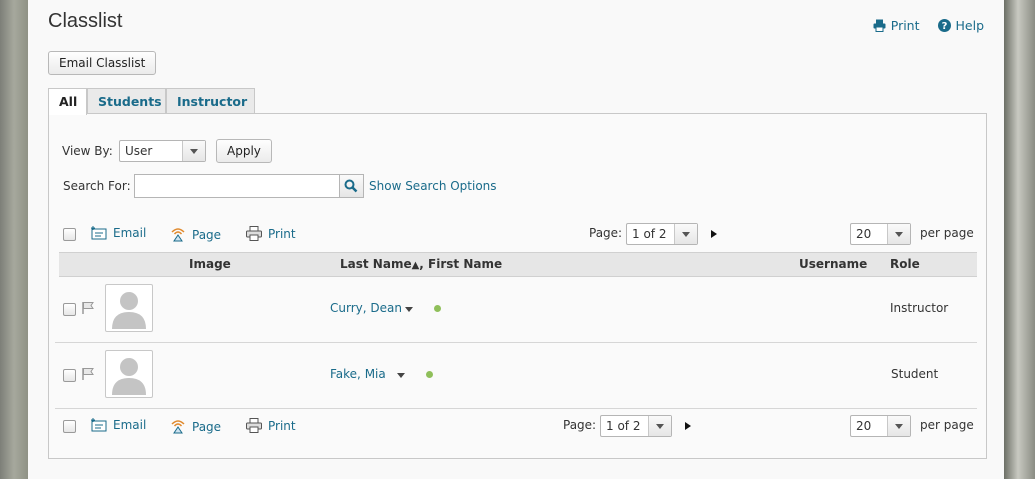 Image resolution: width=1035 pixels, height=479 pixels. I want to click on view-by-value: User, so click(139, 151).